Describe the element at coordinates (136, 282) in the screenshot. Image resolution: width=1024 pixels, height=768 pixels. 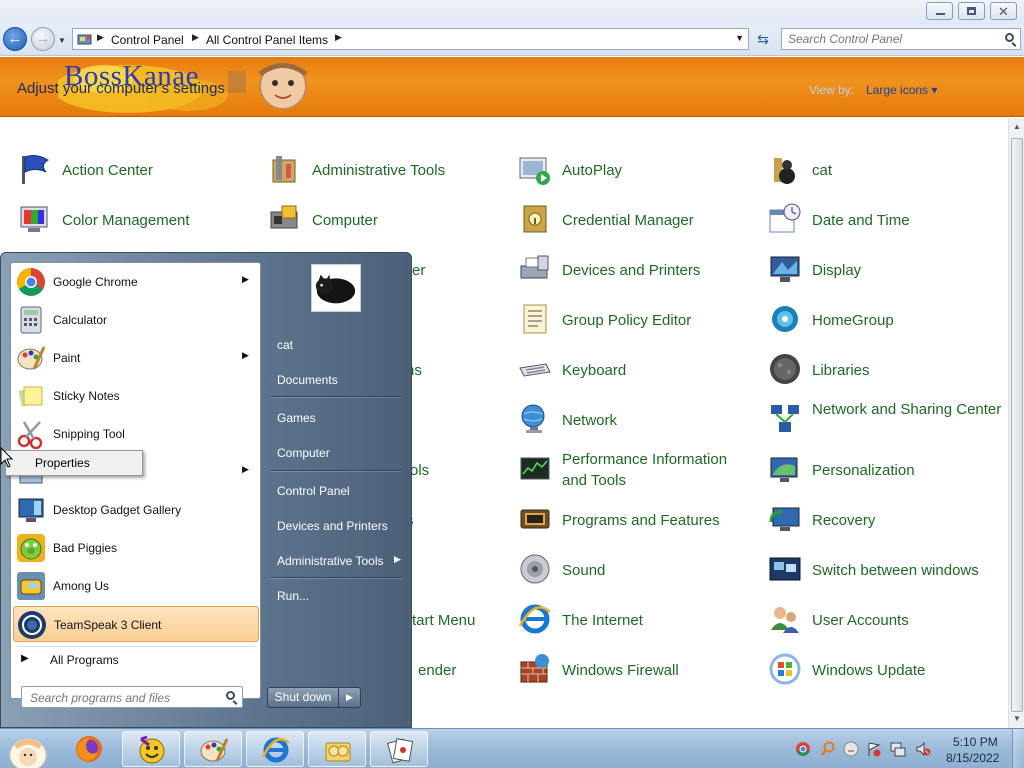
I see `program-google-chrome: Google Chrome ▶` at that location.